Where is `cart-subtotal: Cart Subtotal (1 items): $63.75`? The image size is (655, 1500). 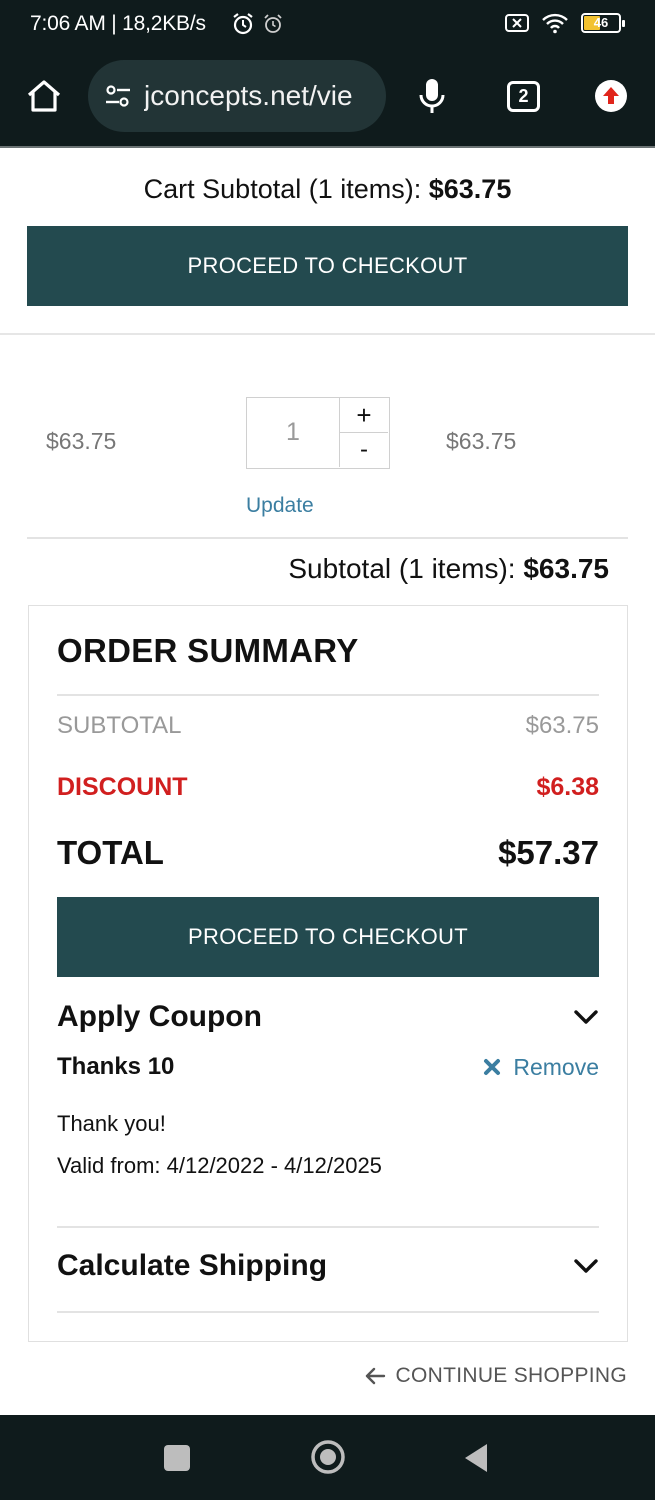 cart-subtotal: Cart Subtotal (1 items): $63.75 is located at coordinates (327, 189).